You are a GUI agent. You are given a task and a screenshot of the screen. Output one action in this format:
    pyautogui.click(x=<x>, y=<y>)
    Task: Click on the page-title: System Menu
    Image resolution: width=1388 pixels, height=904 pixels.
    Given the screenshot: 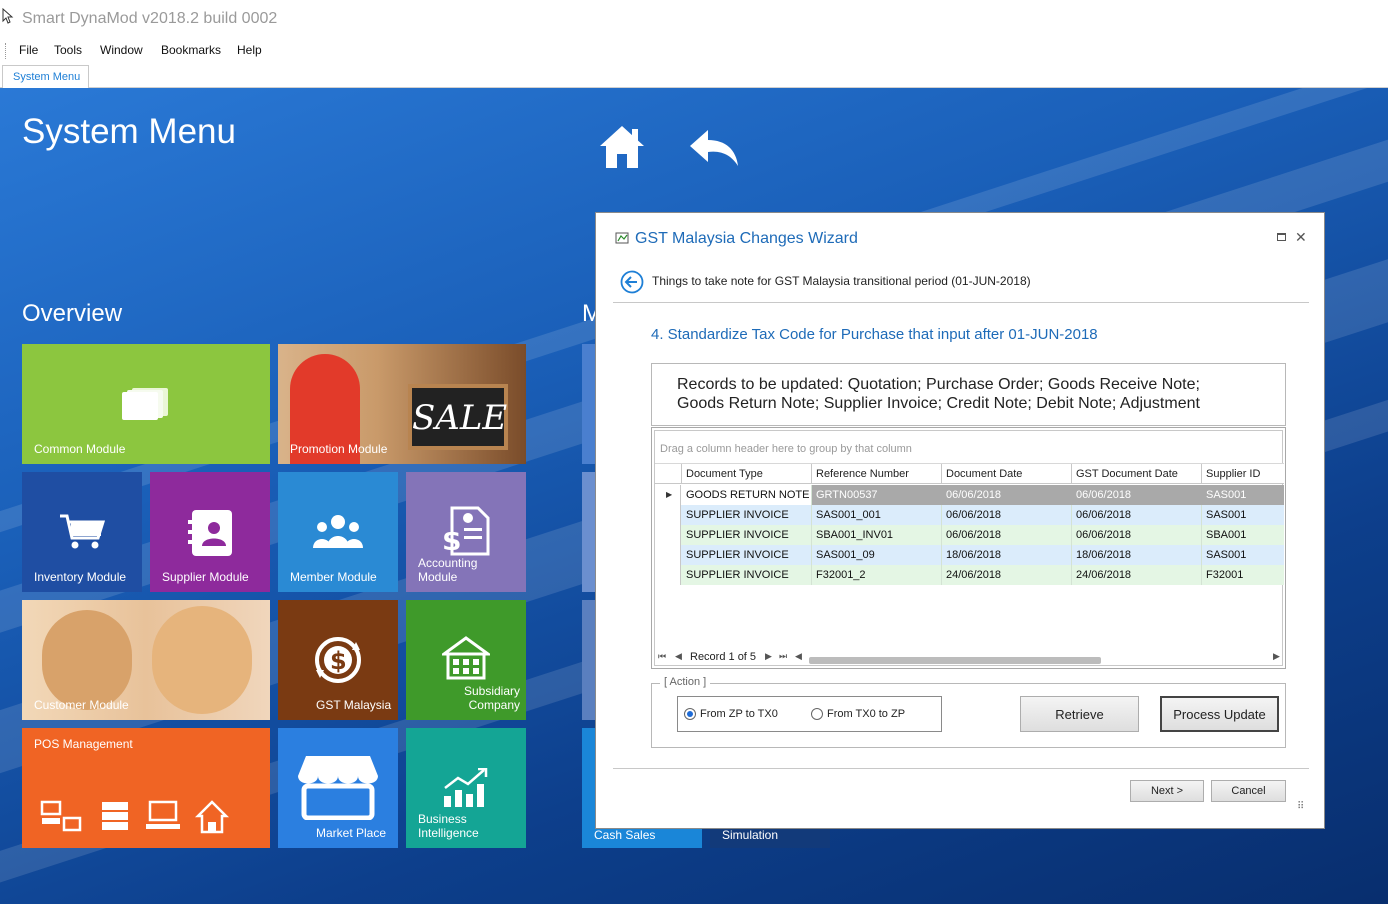 What is the action you would take?
    pyautogui.click(x=129, y=131)
    